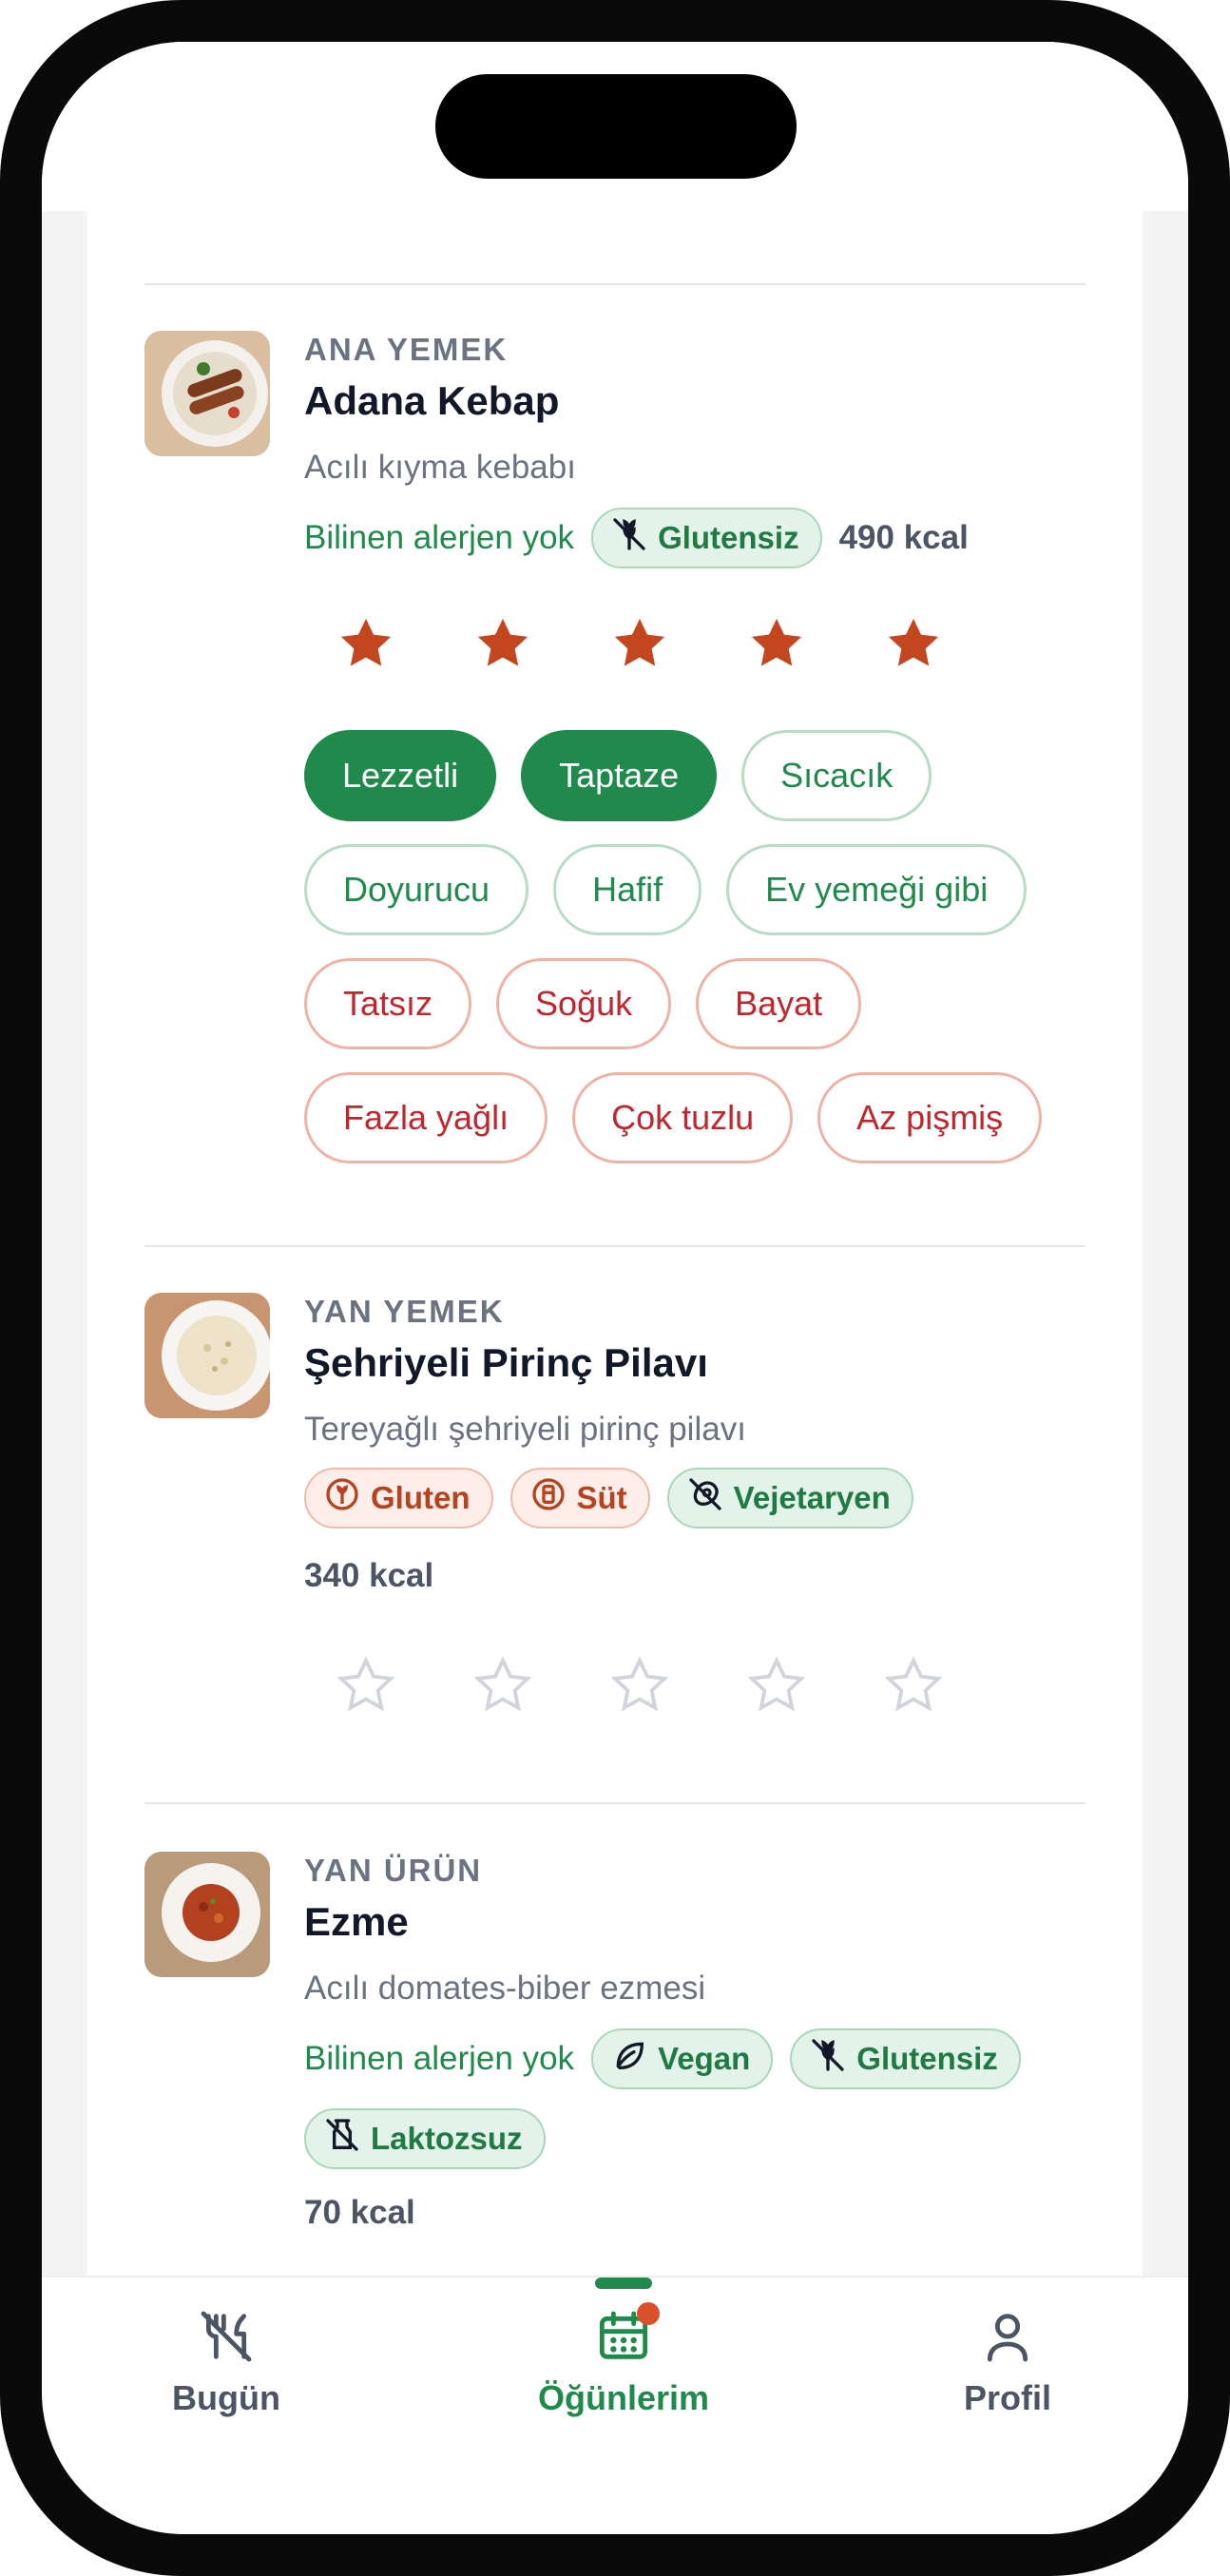  I want to click on dietary-badge: Vejetaryen, so click(789, 1498).